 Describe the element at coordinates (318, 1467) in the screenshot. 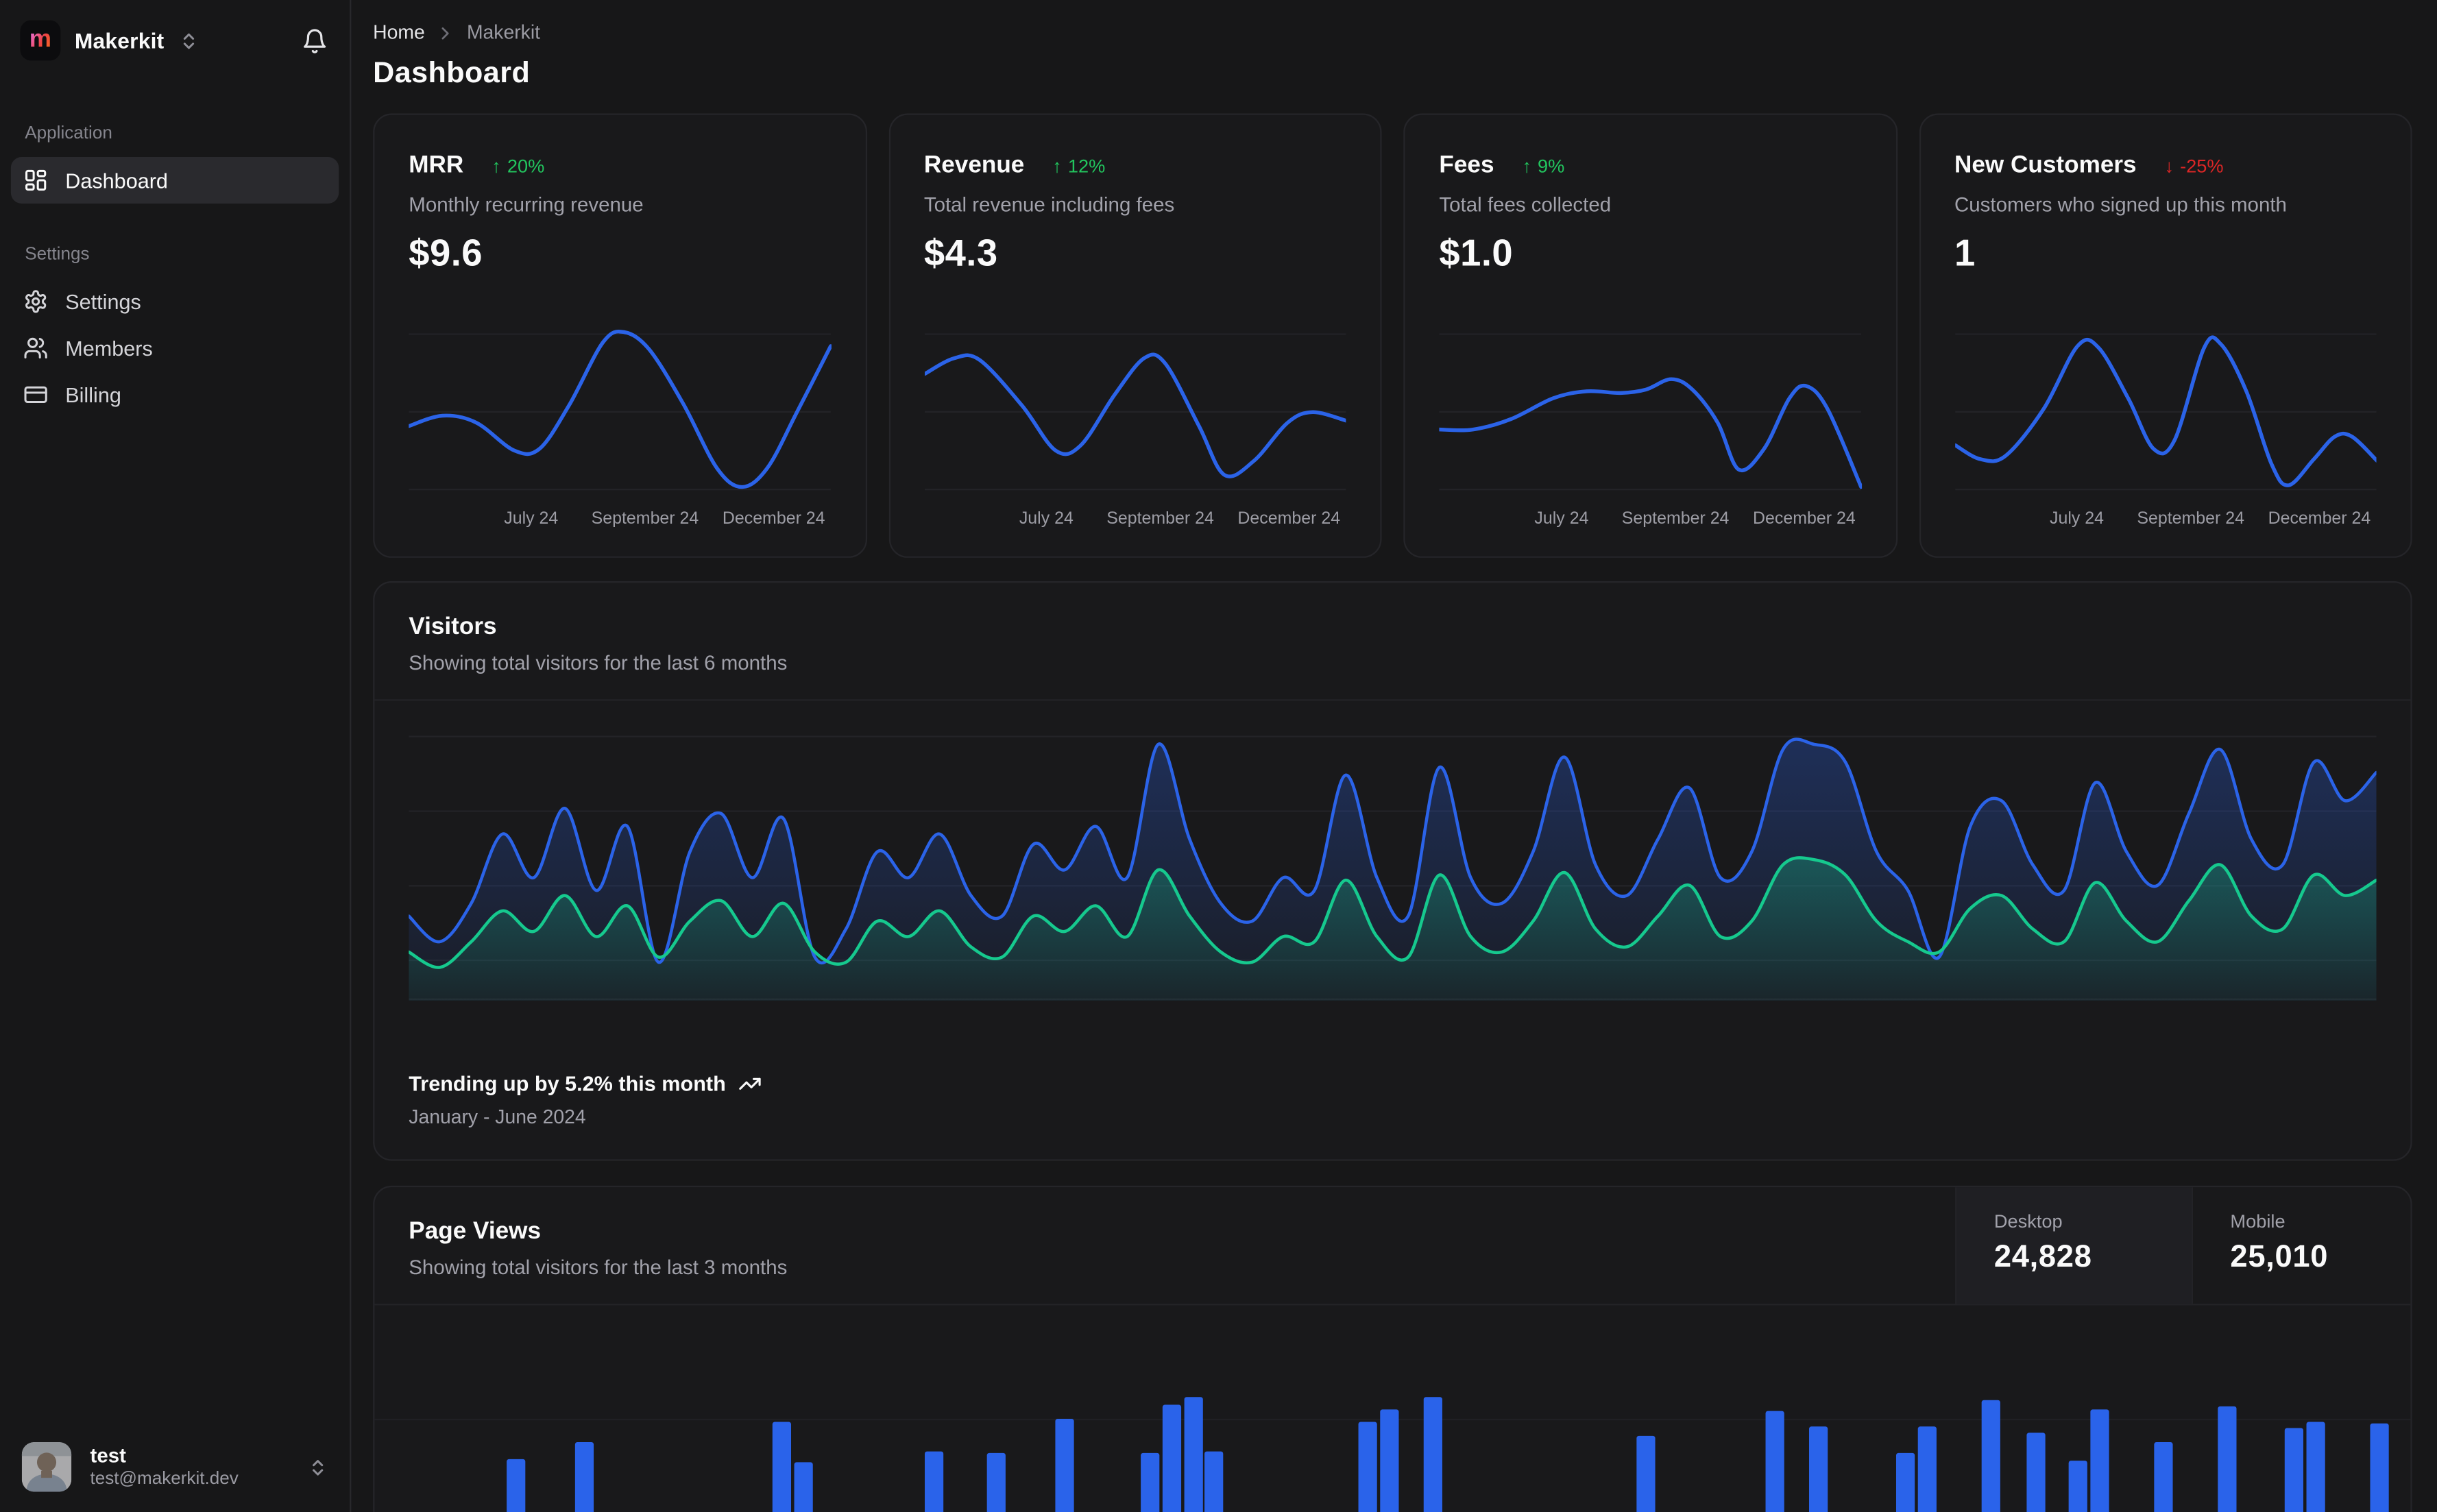

I see `user-menu-chevrons-icon` at that location.